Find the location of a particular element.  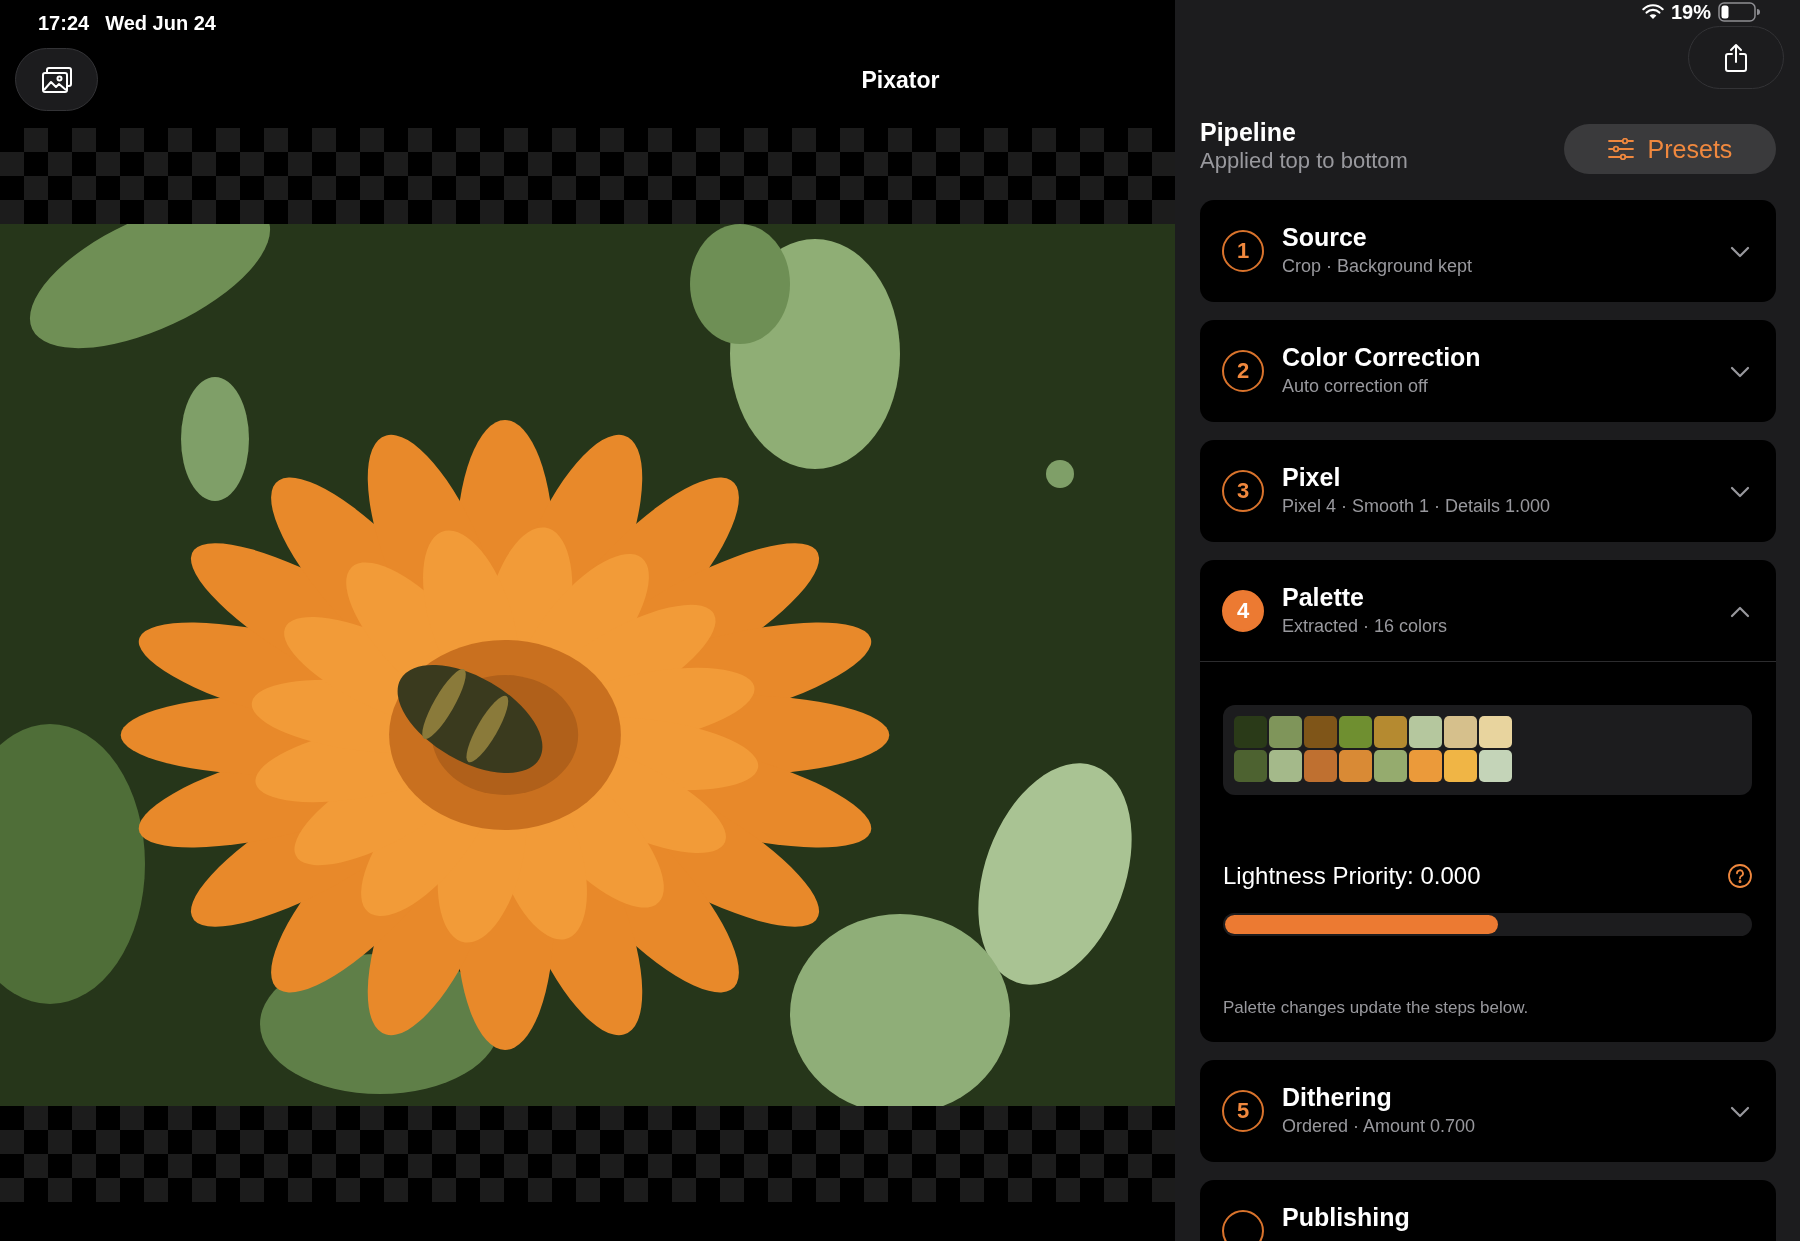

status-date: Wed Jun 24 is located at coordinates (160, 23).